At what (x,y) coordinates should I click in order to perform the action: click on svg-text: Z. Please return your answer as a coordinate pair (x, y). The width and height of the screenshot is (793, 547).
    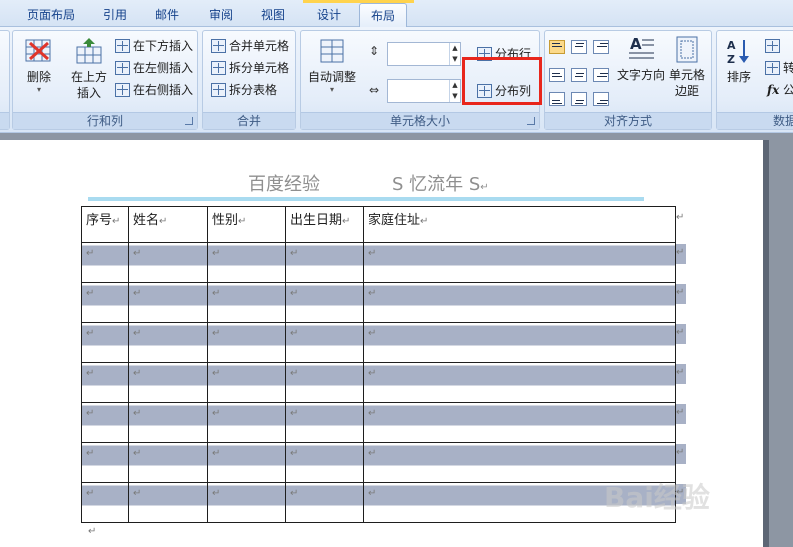
    Looking at the image, I should click on (731, 59).